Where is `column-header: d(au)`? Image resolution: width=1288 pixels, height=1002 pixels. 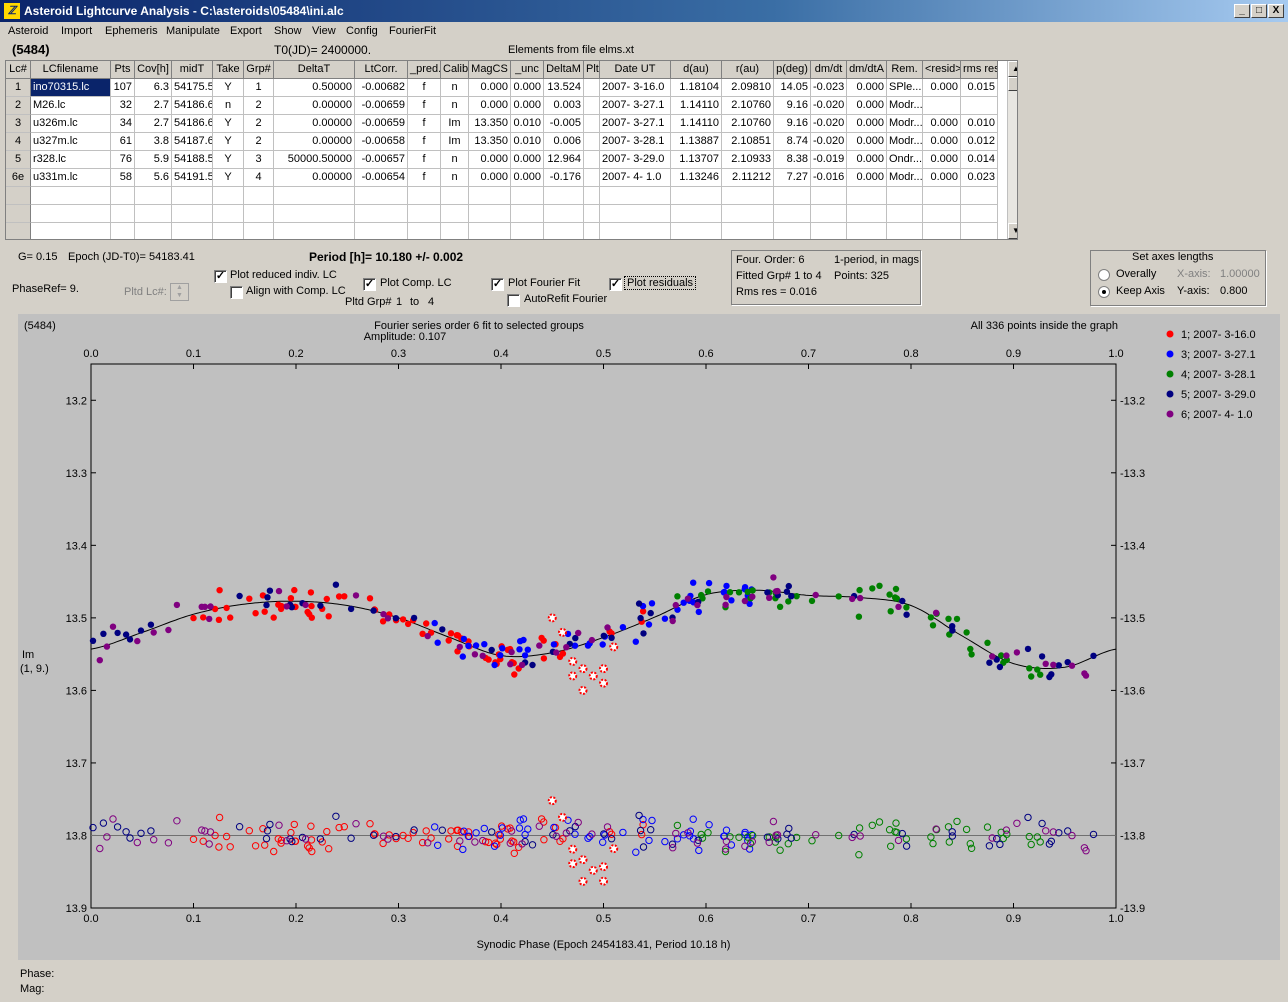 column-header: d(au) is located at coordinates (696, 70).